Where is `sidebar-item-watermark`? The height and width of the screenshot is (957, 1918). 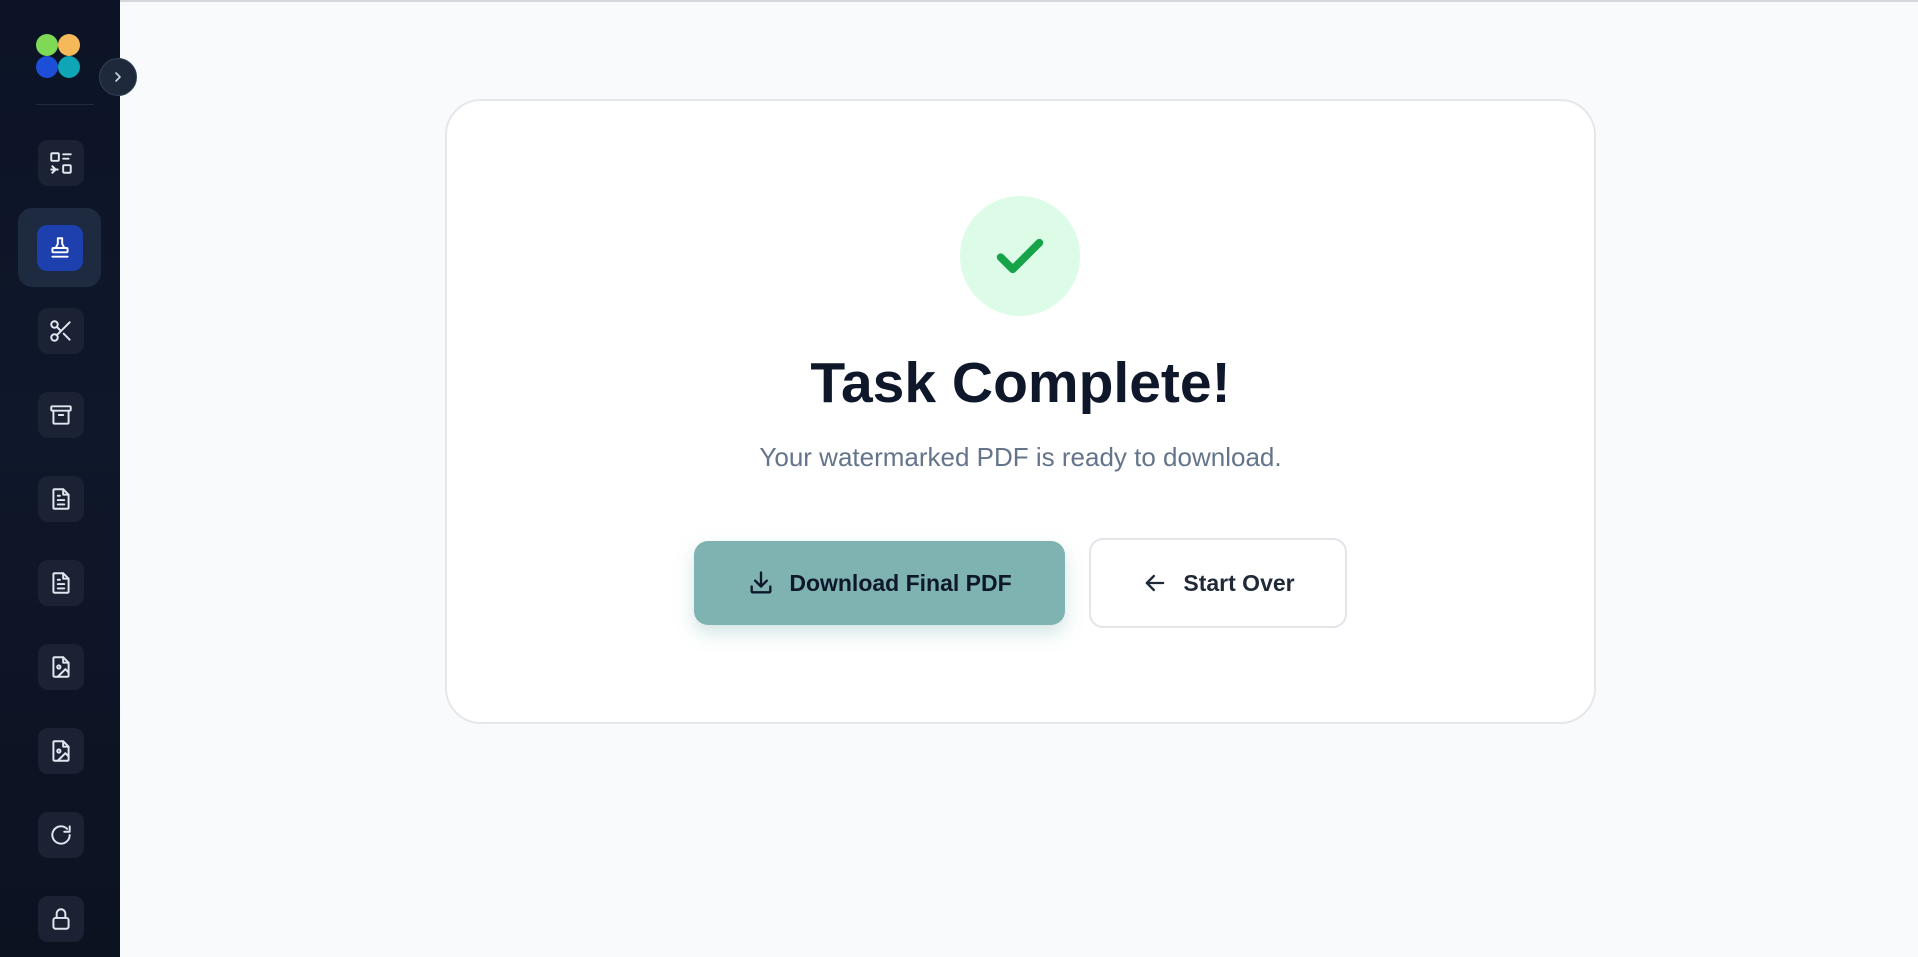
sidebar-item-watermark is located at coordinates (59, 247).